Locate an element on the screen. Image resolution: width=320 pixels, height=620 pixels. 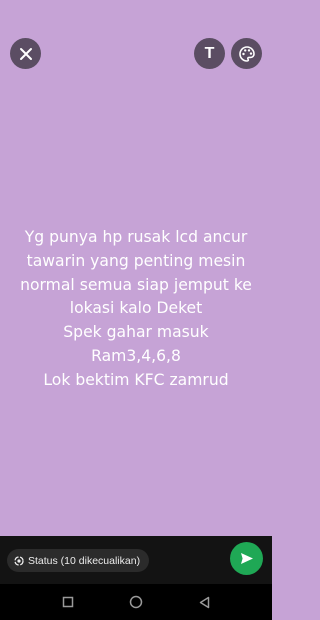
back-icon is located at coordinates (204, 602).